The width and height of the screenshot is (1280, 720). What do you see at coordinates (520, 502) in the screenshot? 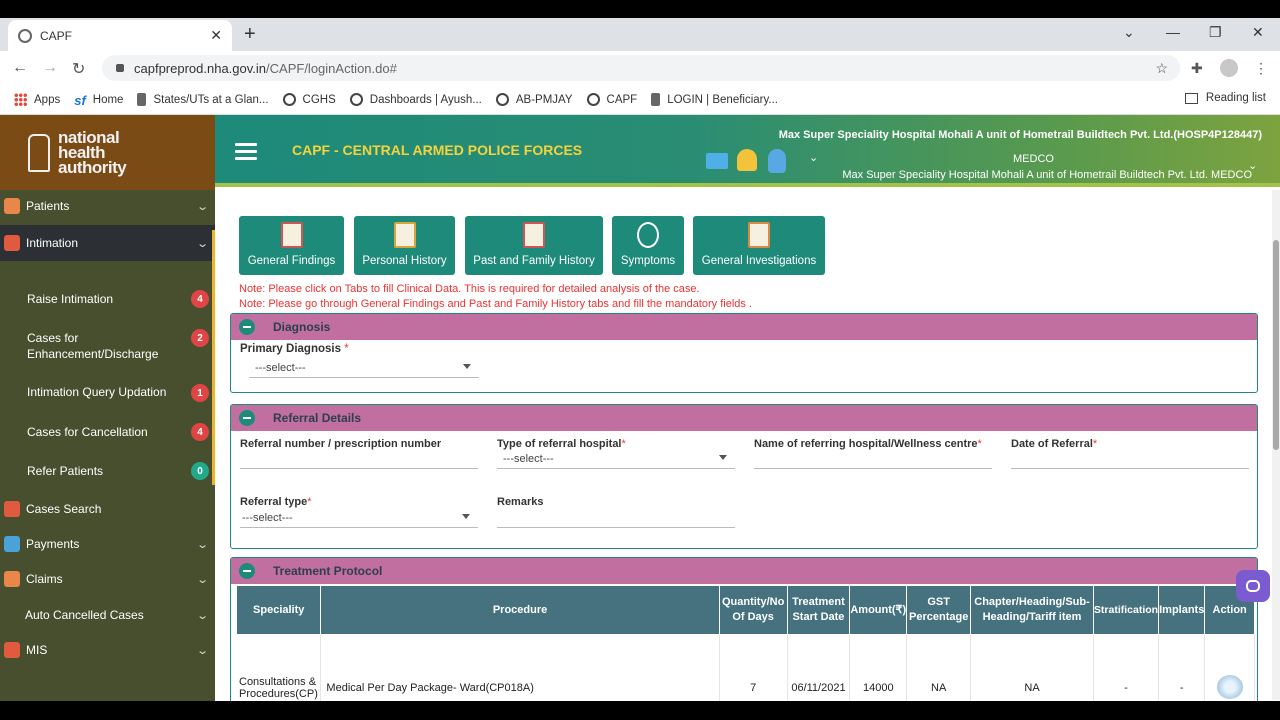
I see `remarks-label: Remarks` at bounding box center [520, 502].